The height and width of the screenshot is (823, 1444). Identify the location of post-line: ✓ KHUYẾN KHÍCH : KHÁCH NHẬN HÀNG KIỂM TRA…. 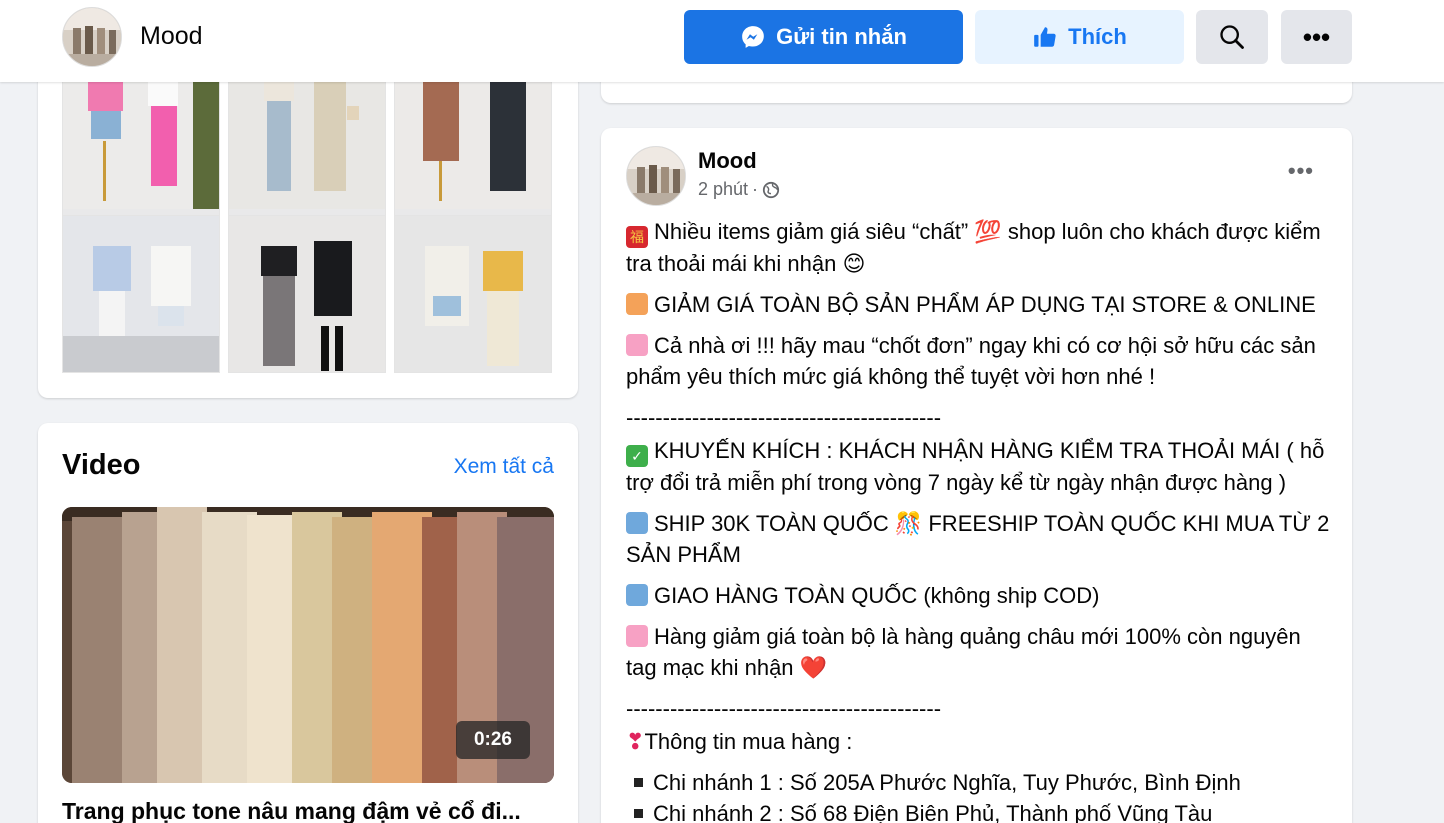
(978, 466).